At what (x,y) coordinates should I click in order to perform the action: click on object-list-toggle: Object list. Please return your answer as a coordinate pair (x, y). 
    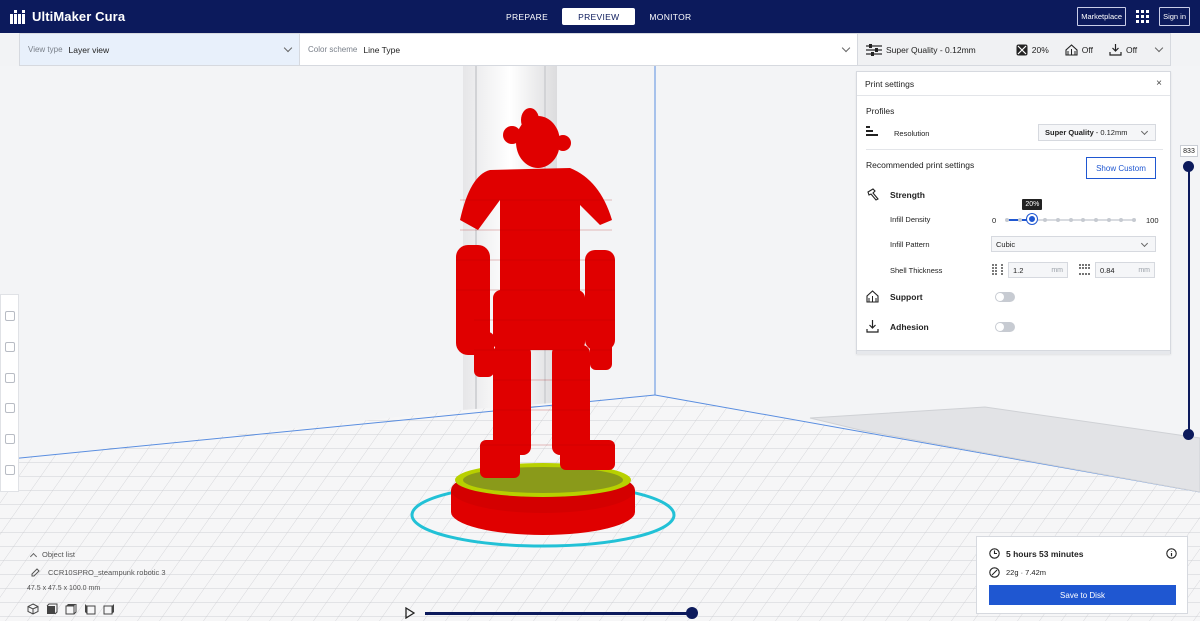
    Looking at the image, I should click on (52, 555).